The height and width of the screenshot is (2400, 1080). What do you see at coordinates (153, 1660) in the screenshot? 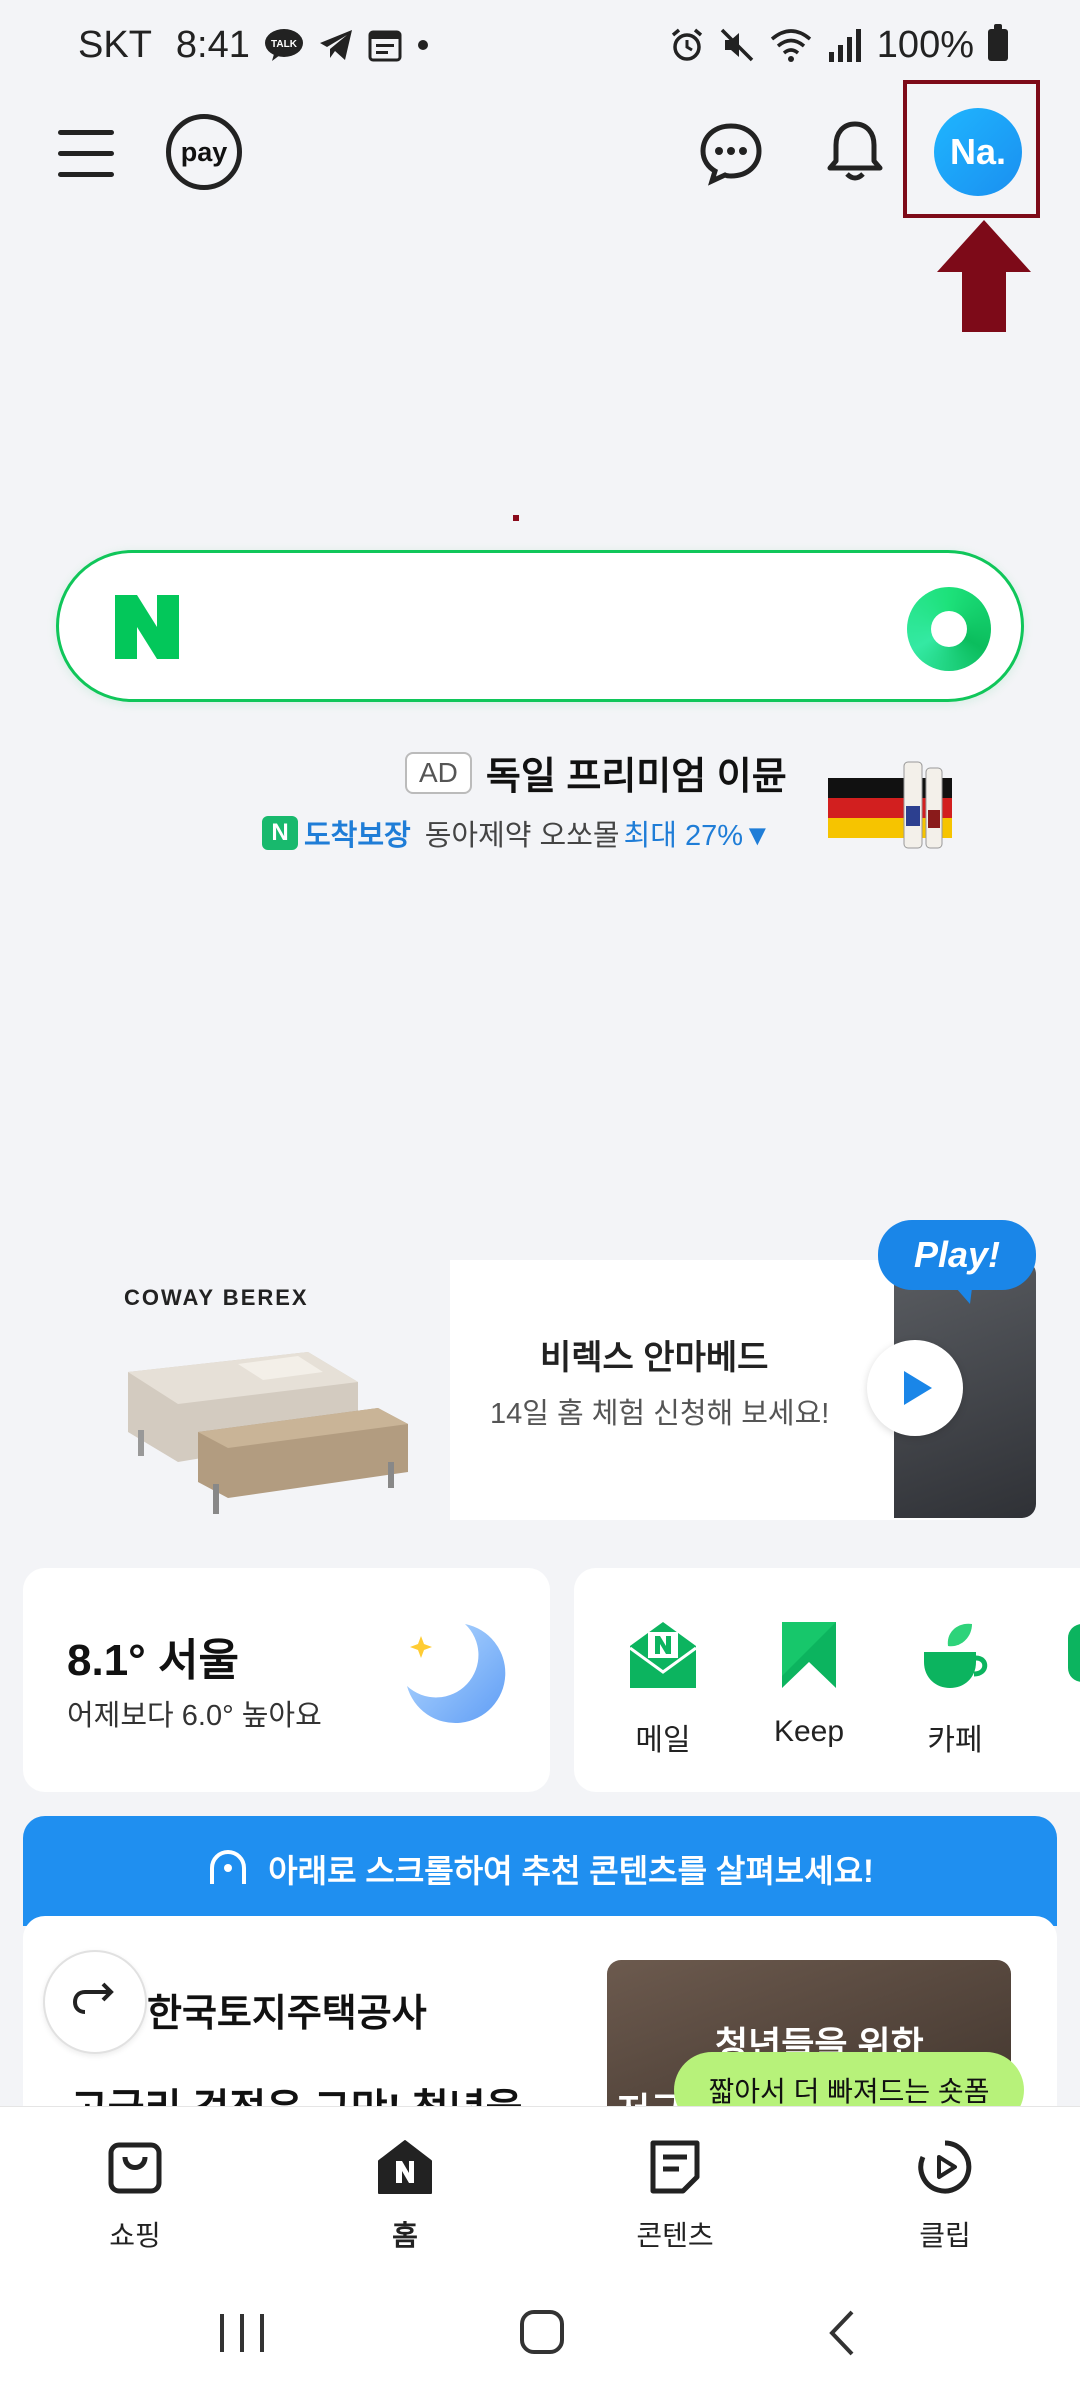
I see `weather-temp-city: 8.1° 서울` at bounding box center [153, 1660].